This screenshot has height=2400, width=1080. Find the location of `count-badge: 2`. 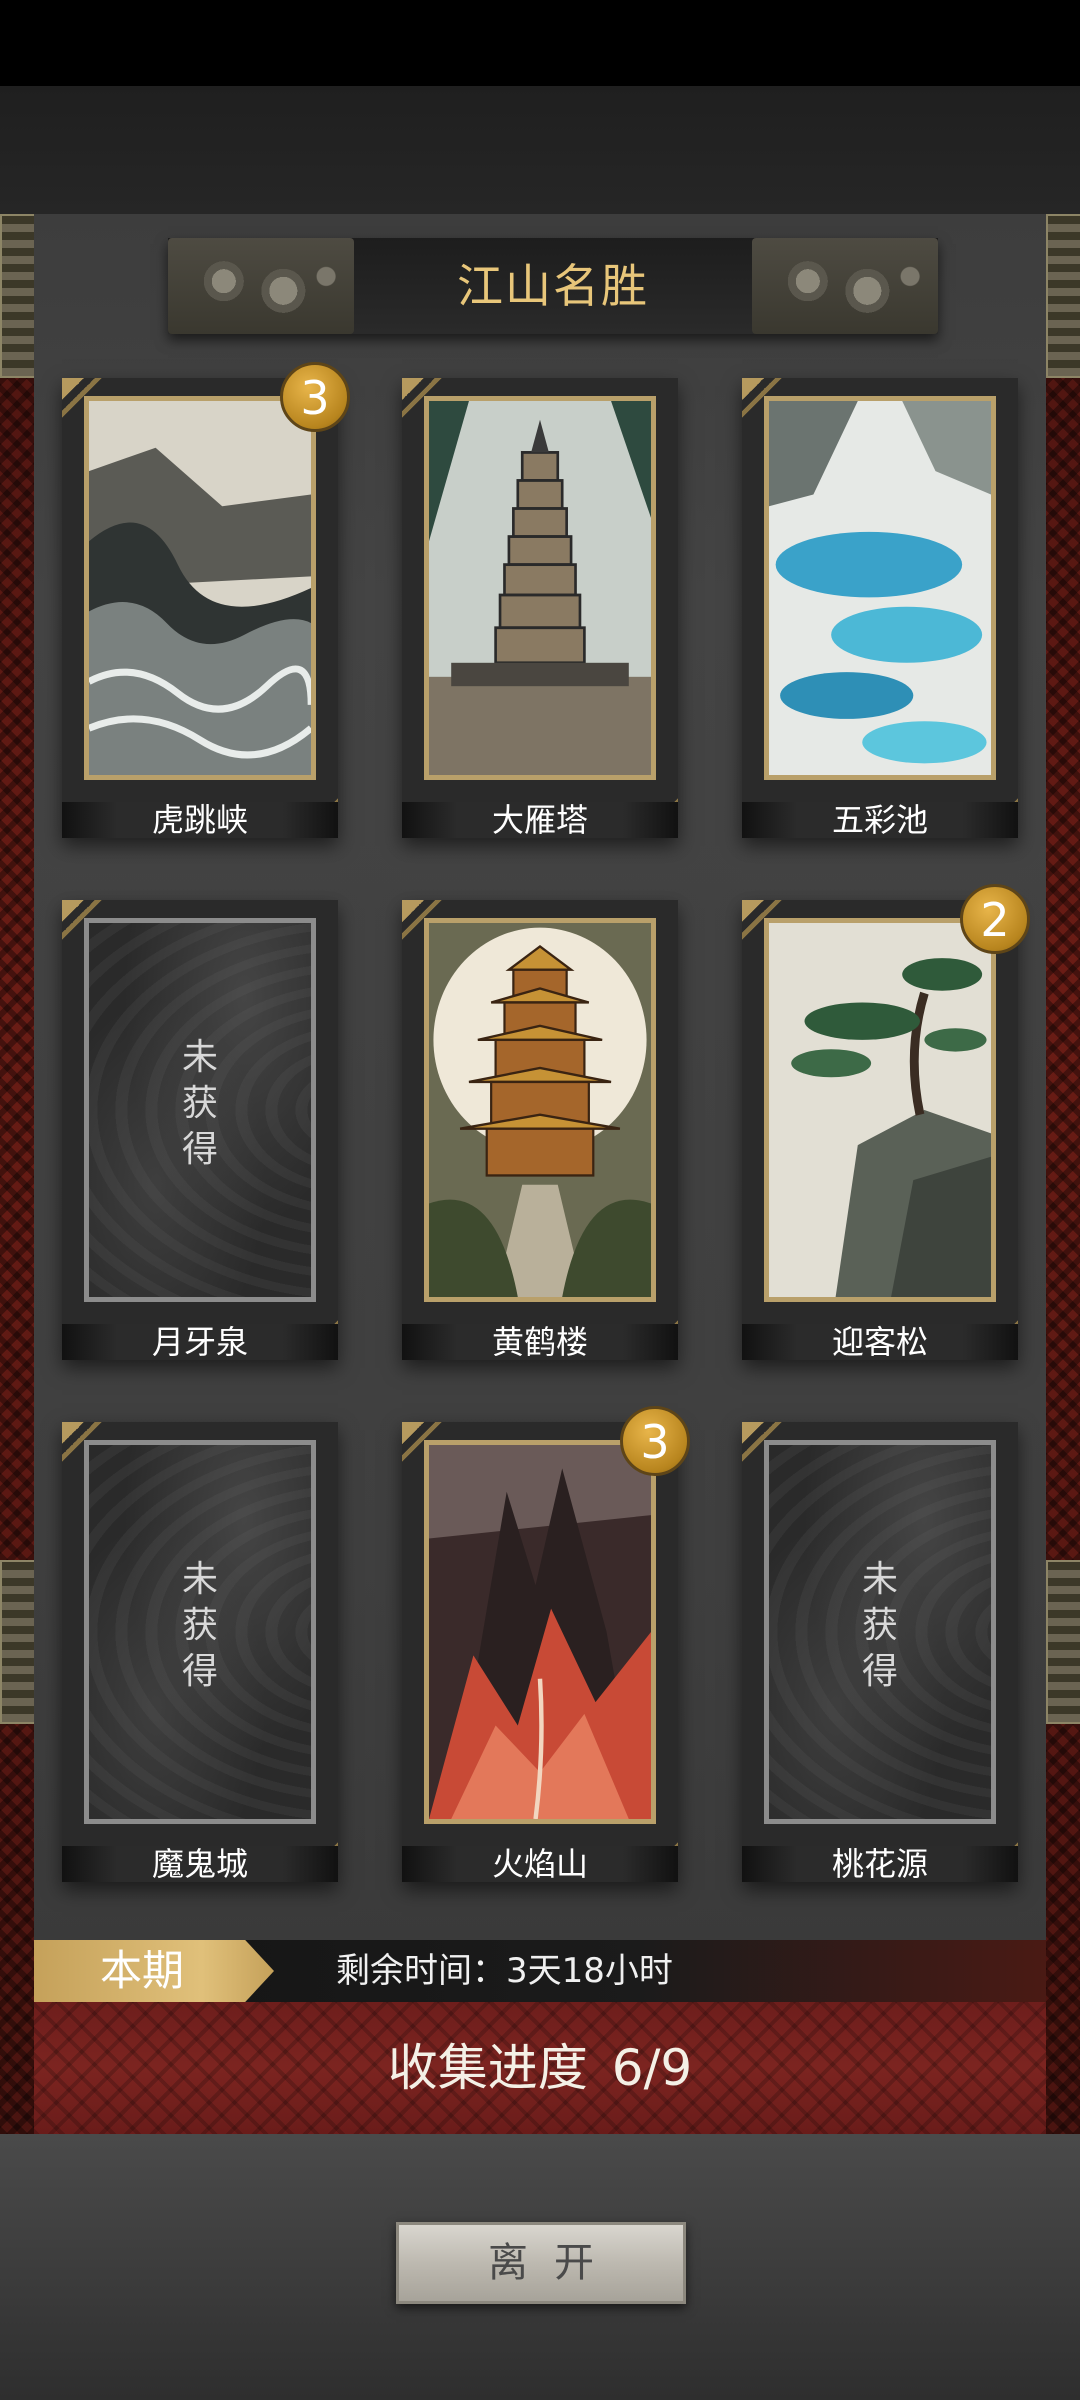

count-badge: 2 is located at coordinates (995, 919).